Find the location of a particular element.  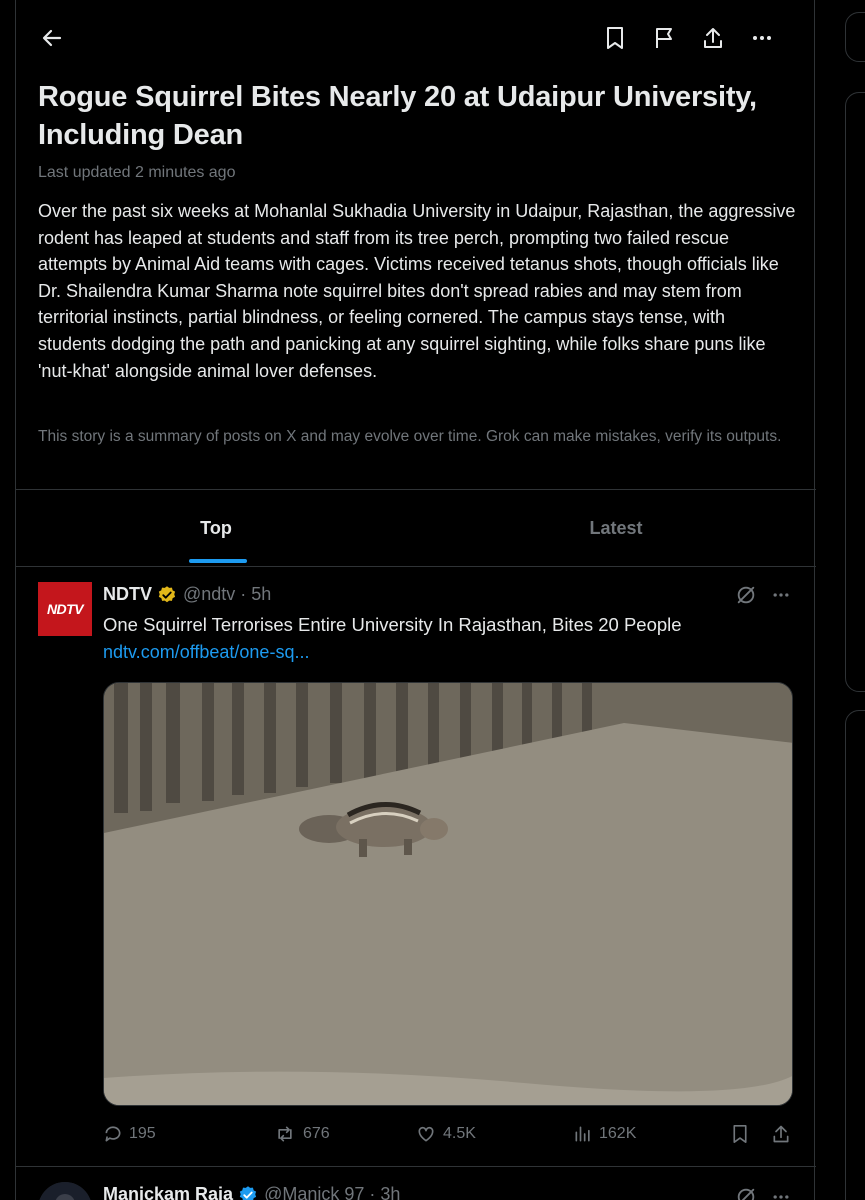

tab-latest: Latest is located at coordinates (616, 528).